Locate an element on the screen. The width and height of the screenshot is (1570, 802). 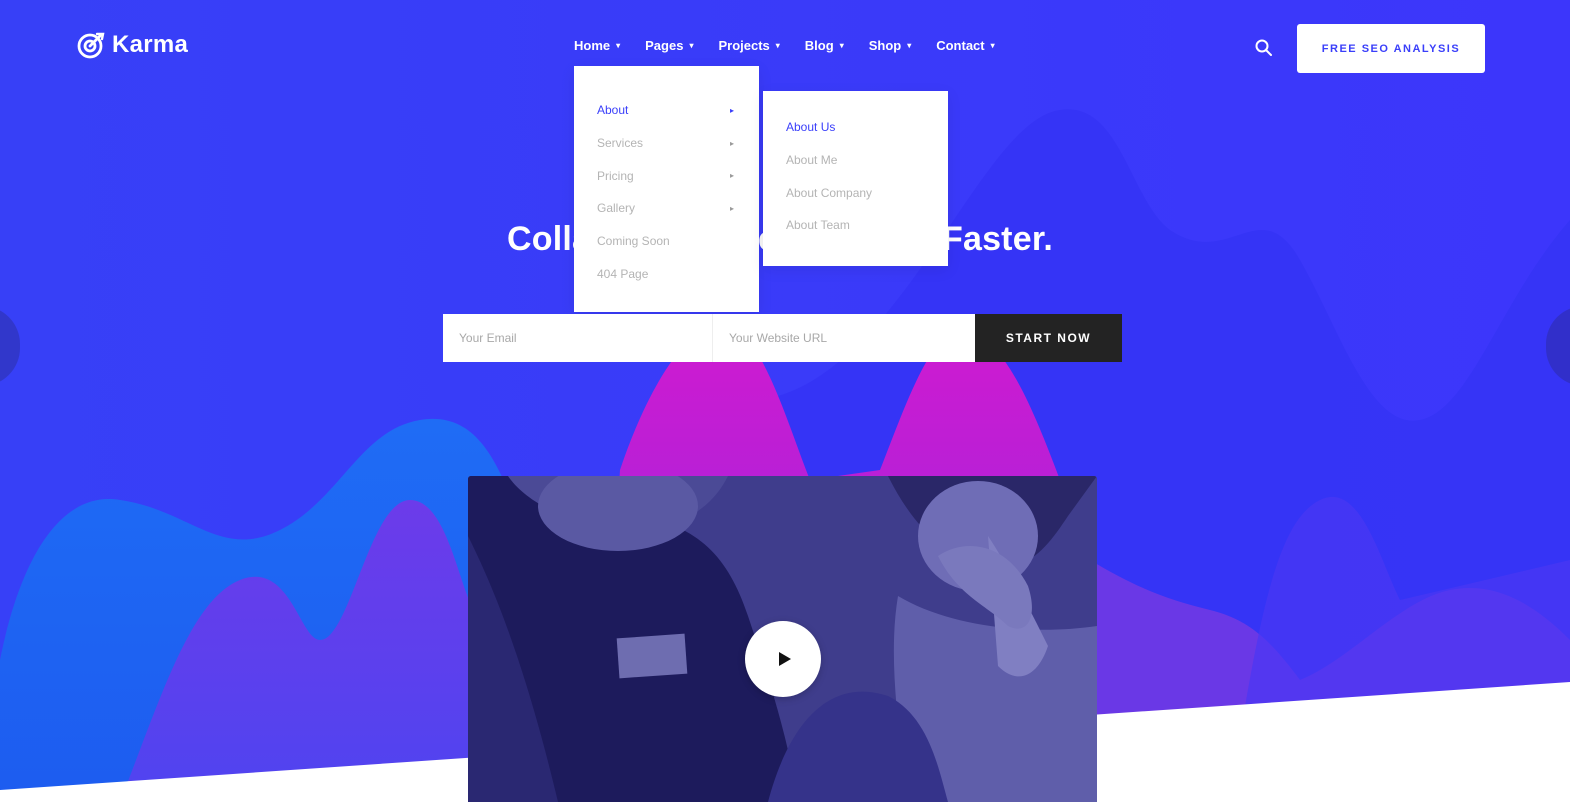
nav-item-projects: Projects ▾ is located at coordinates (748, 45).